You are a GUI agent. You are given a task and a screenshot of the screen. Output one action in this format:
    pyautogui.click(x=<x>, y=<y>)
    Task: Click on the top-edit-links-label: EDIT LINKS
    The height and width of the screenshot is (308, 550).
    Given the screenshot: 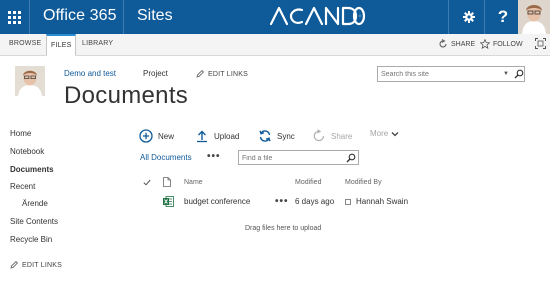 What is the action you would take?
    pyautogui.click(x=228, y=74)
    